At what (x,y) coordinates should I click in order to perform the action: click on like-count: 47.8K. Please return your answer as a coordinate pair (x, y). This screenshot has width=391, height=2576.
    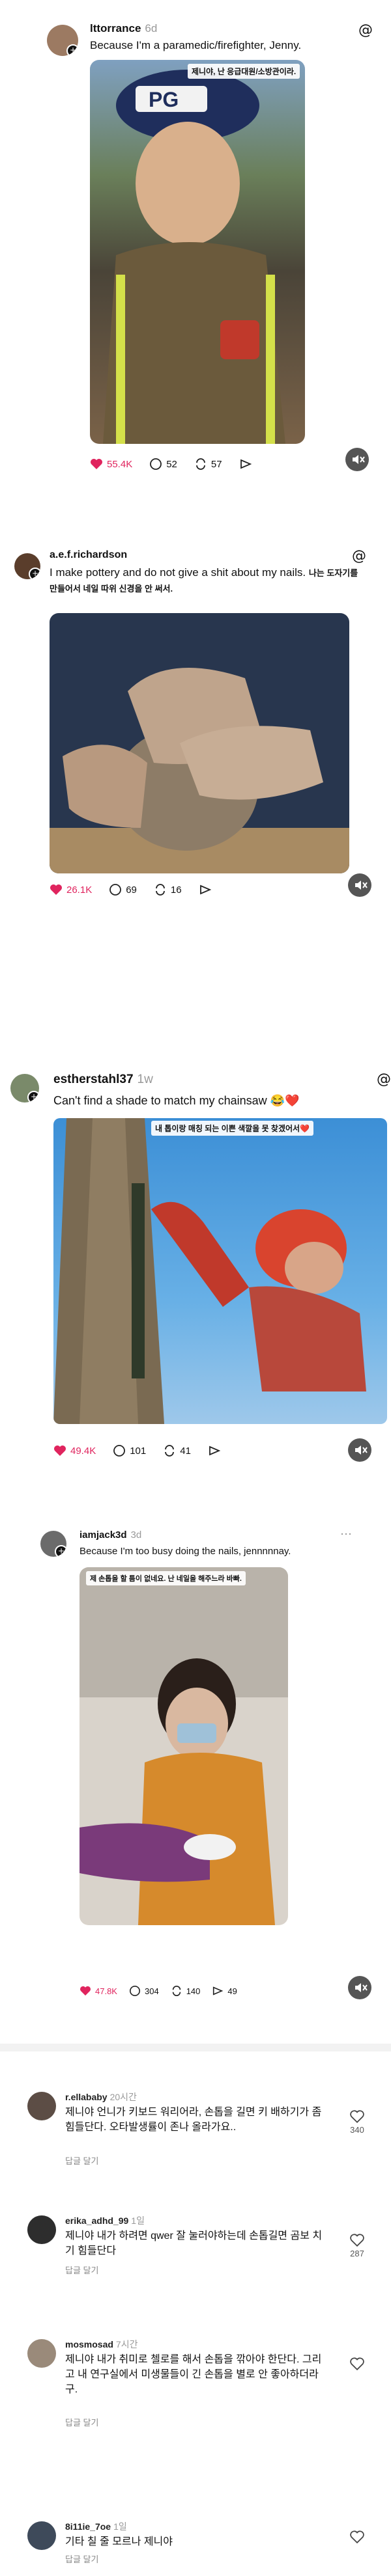
    Looking at the image, I should click on (106, 1991).